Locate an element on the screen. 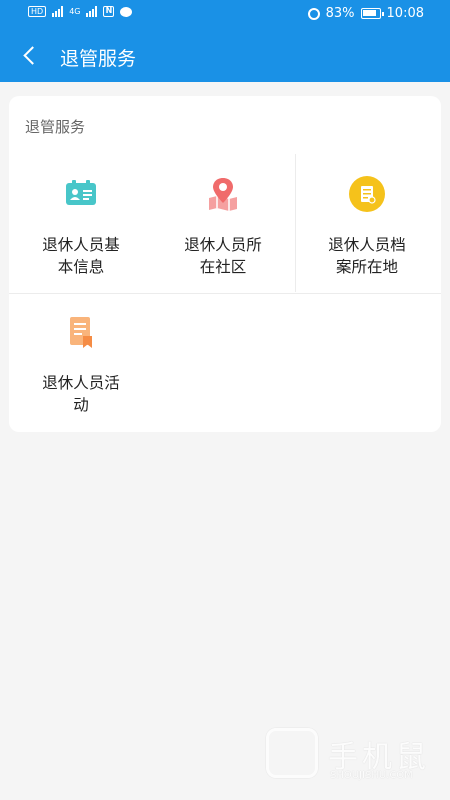 This screenshot has height=800, width=450. service-item-label: 退休人员活动 is located at coordinates (81, 394).